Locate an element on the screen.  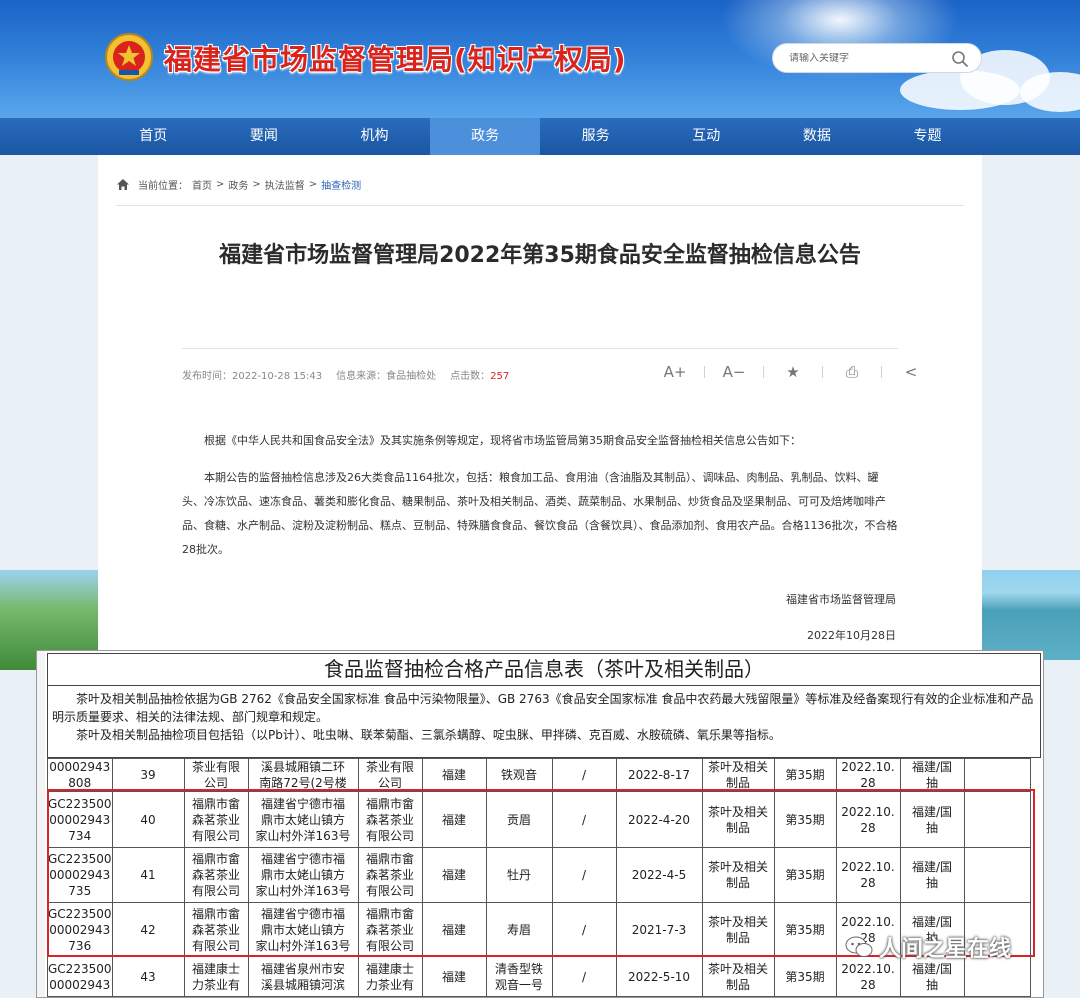
home-icon is located at coordinates (123, 184).